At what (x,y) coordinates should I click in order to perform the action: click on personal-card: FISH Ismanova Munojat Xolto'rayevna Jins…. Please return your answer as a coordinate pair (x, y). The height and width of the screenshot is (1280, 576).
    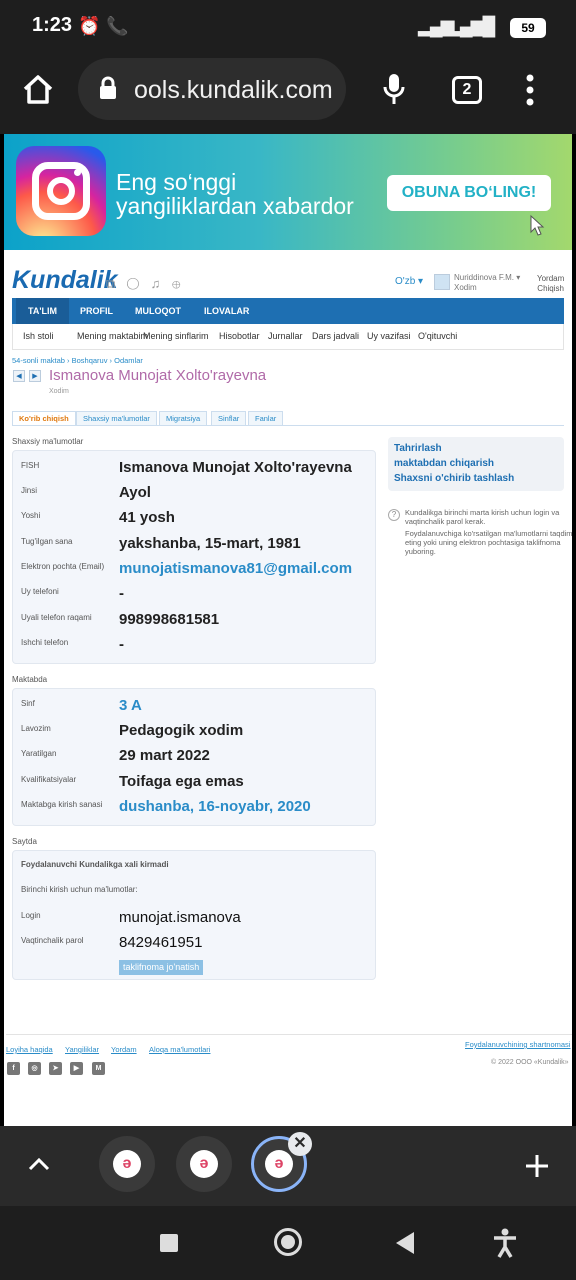
    Looking at the image, I should click on (194, 557).